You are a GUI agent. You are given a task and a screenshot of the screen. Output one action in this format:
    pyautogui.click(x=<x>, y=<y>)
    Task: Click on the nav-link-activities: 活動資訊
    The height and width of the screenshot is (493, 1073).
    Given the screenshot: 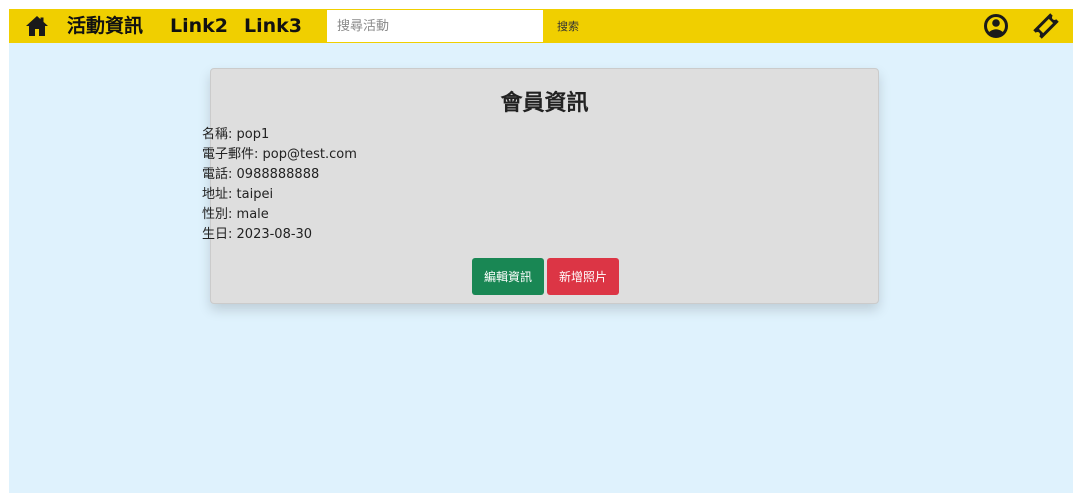 What is the action you would take?
    pyautogui.click(x=105, y=26)
    